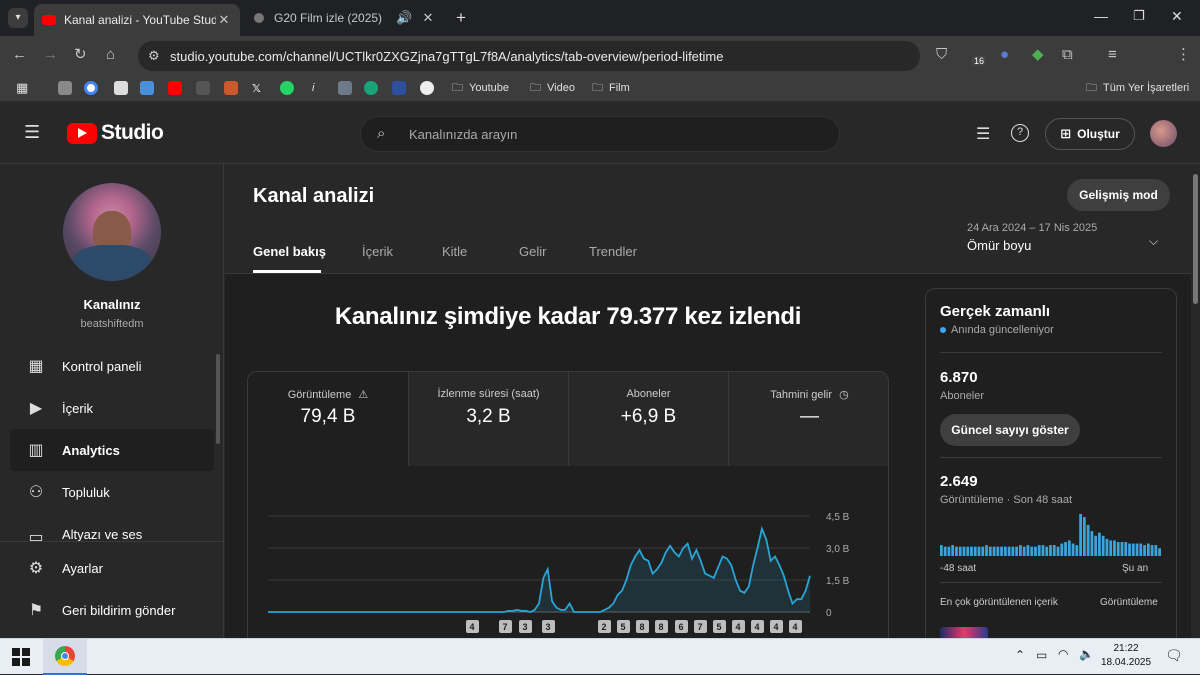  Describe the element at coordinates (552, 88) in the screenshot. I see `bookmark-folder-video: 🗀 Video` at that location.